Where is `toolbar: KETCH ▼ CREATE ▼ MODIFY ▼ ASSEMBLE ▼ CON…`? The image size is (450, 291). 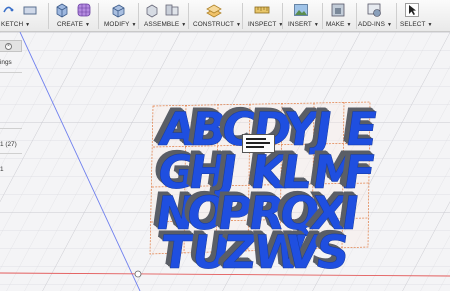 toolbar: KETCH ▼ CREATE ▼ MODIFY ▼ ASSEMBLE ▼ CON… is located at coordinates (225, 16).